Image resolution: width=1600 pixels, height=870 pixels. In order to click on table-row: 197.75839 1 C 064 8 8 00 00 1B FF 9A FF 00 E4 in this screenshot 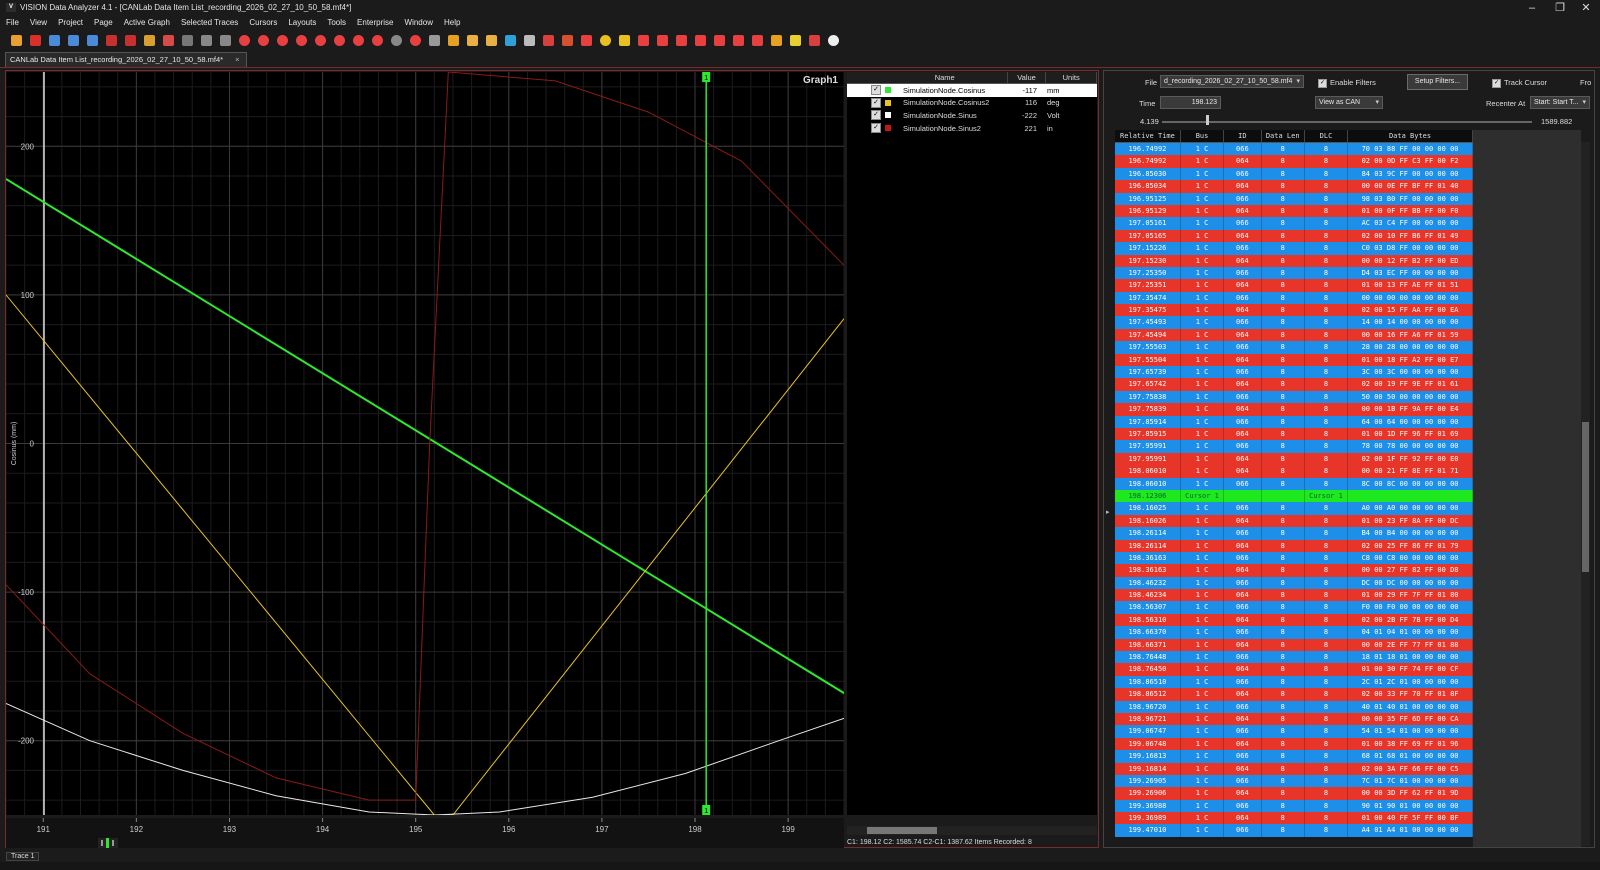, I will do `click(1294, 409)`.